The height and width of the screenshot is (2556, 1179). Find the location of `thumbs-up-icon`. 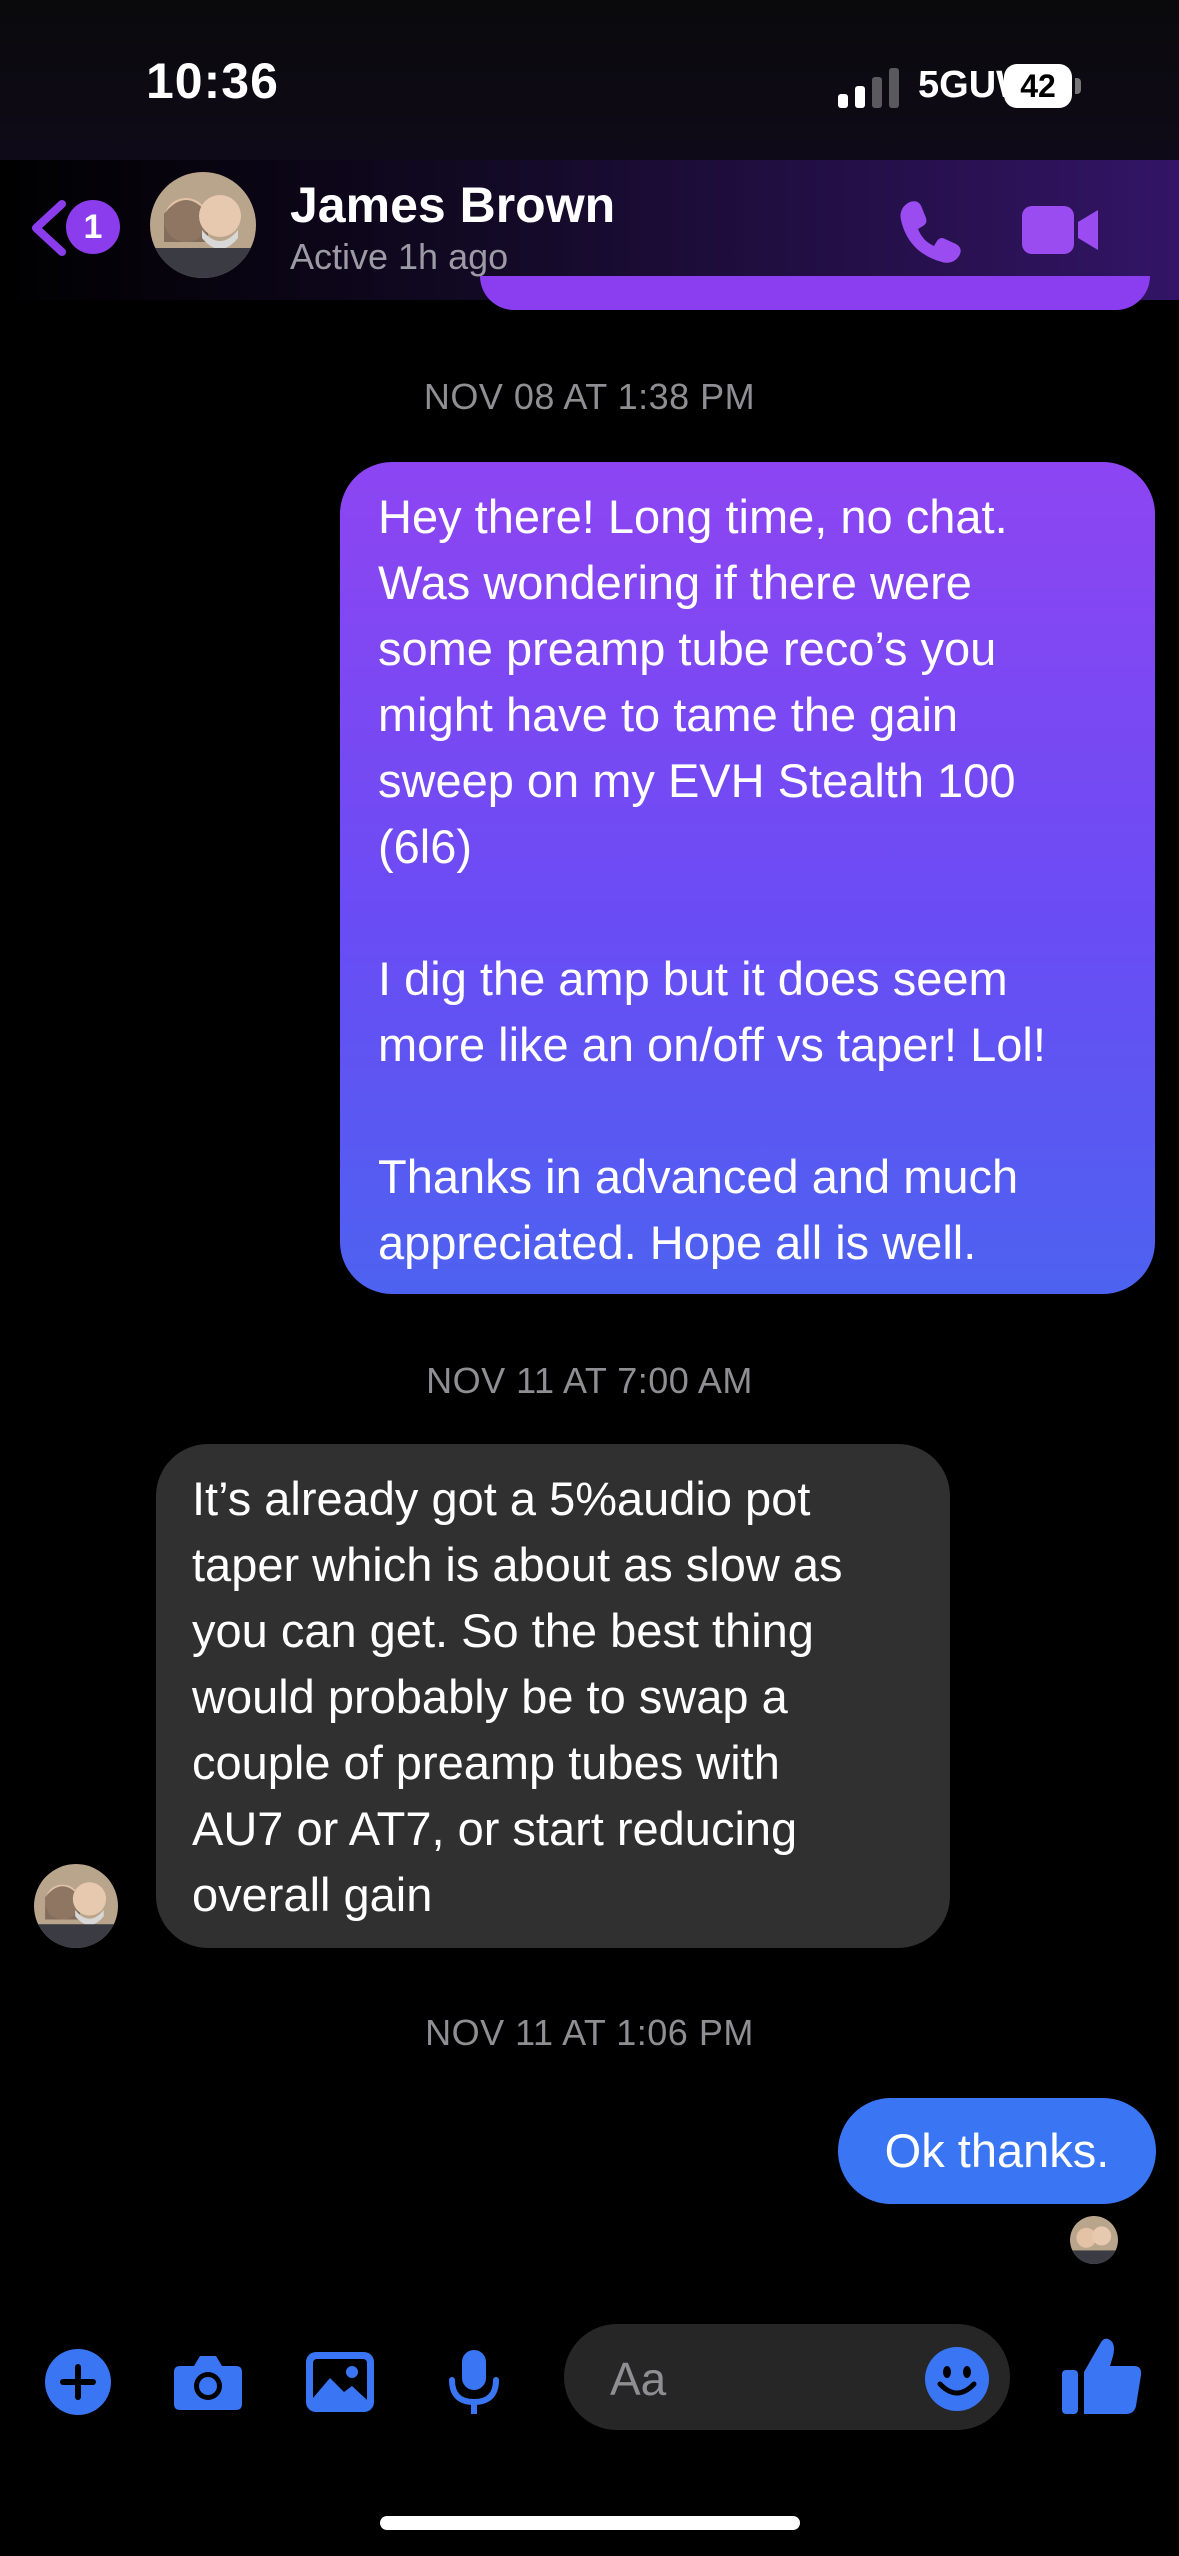

thumbs-up-icon is located at coordinates (1102, 2376).